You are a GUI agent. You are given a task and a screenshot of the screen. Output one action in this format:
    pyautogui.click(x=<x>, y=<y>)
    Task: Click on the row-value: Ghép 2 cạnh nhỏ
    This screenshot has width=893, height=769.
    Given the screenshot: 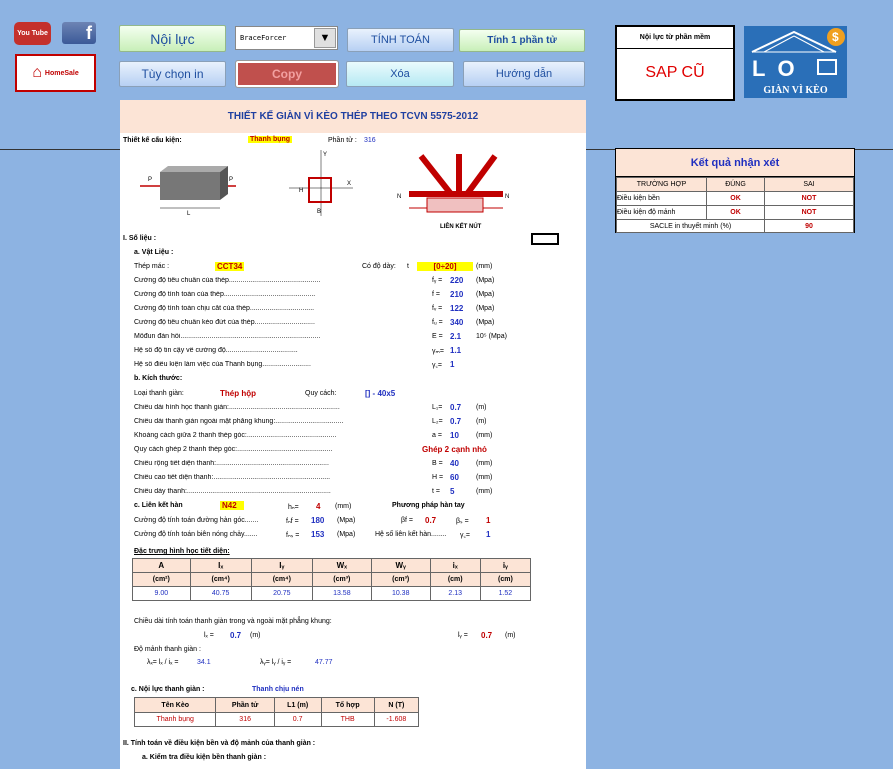 What is the action you would take?
    pyautogui.click(x=454, y=449)
    